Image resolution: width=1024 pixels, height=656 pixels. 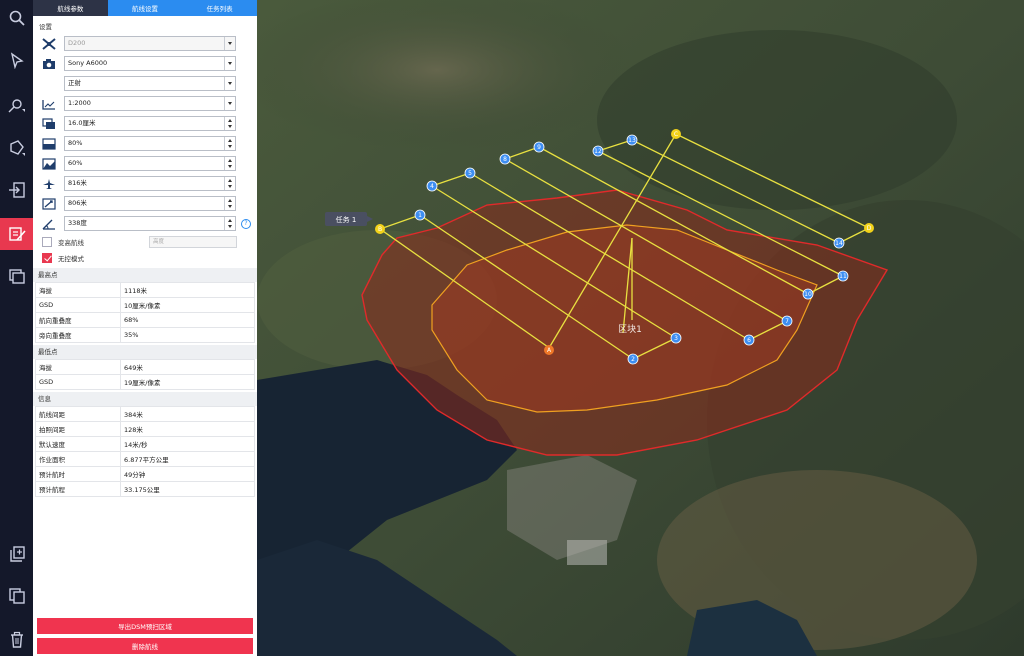 I want to click on waypoint-1: 1, so click(x=420, y=215).